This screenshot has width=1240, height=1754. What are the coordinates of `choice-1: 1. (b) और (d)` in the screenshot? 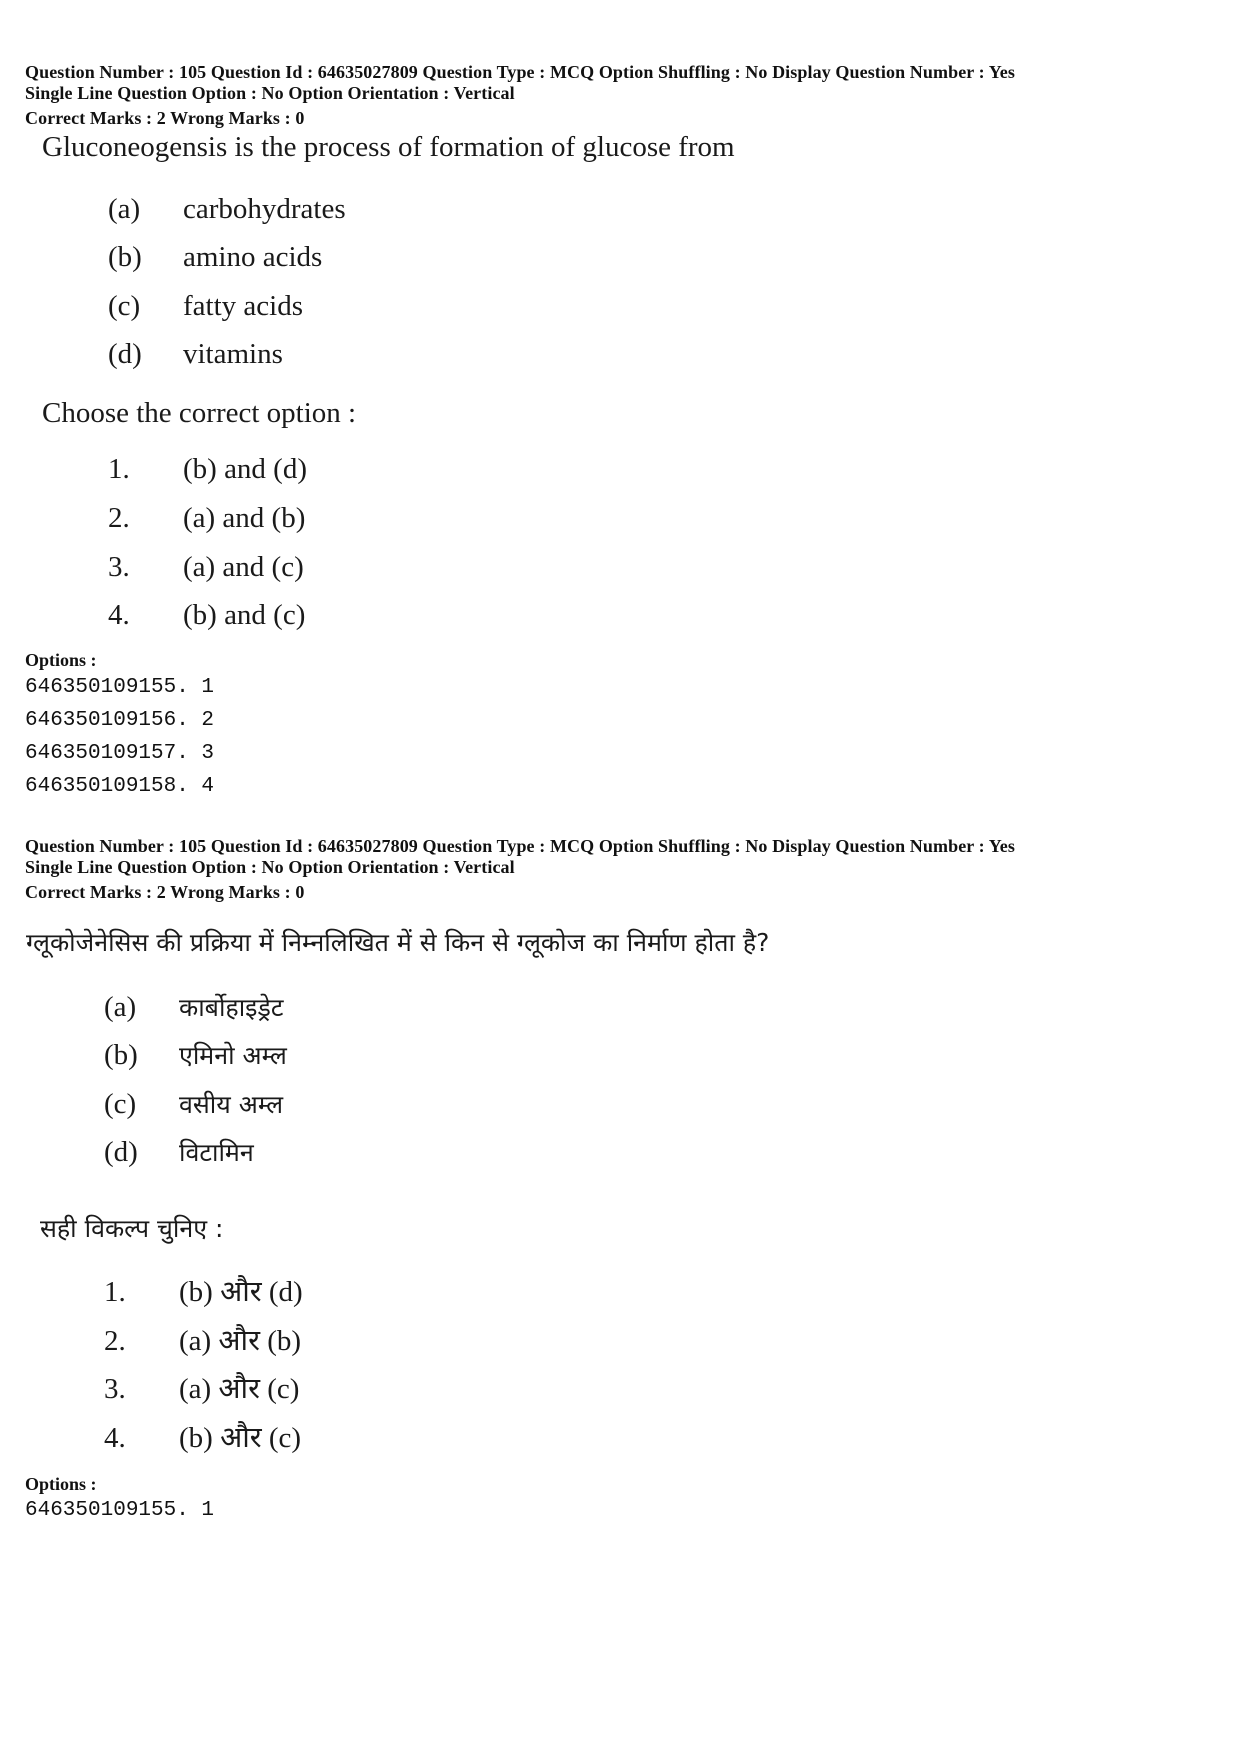 It's located at (203, 1292).